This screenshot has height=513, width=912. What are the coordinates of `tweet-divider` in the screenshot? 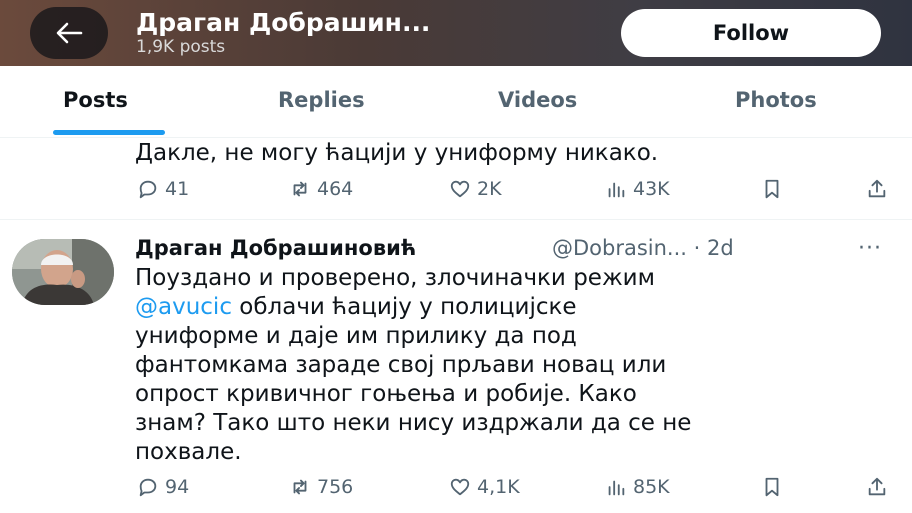 It's located at (456, 219).